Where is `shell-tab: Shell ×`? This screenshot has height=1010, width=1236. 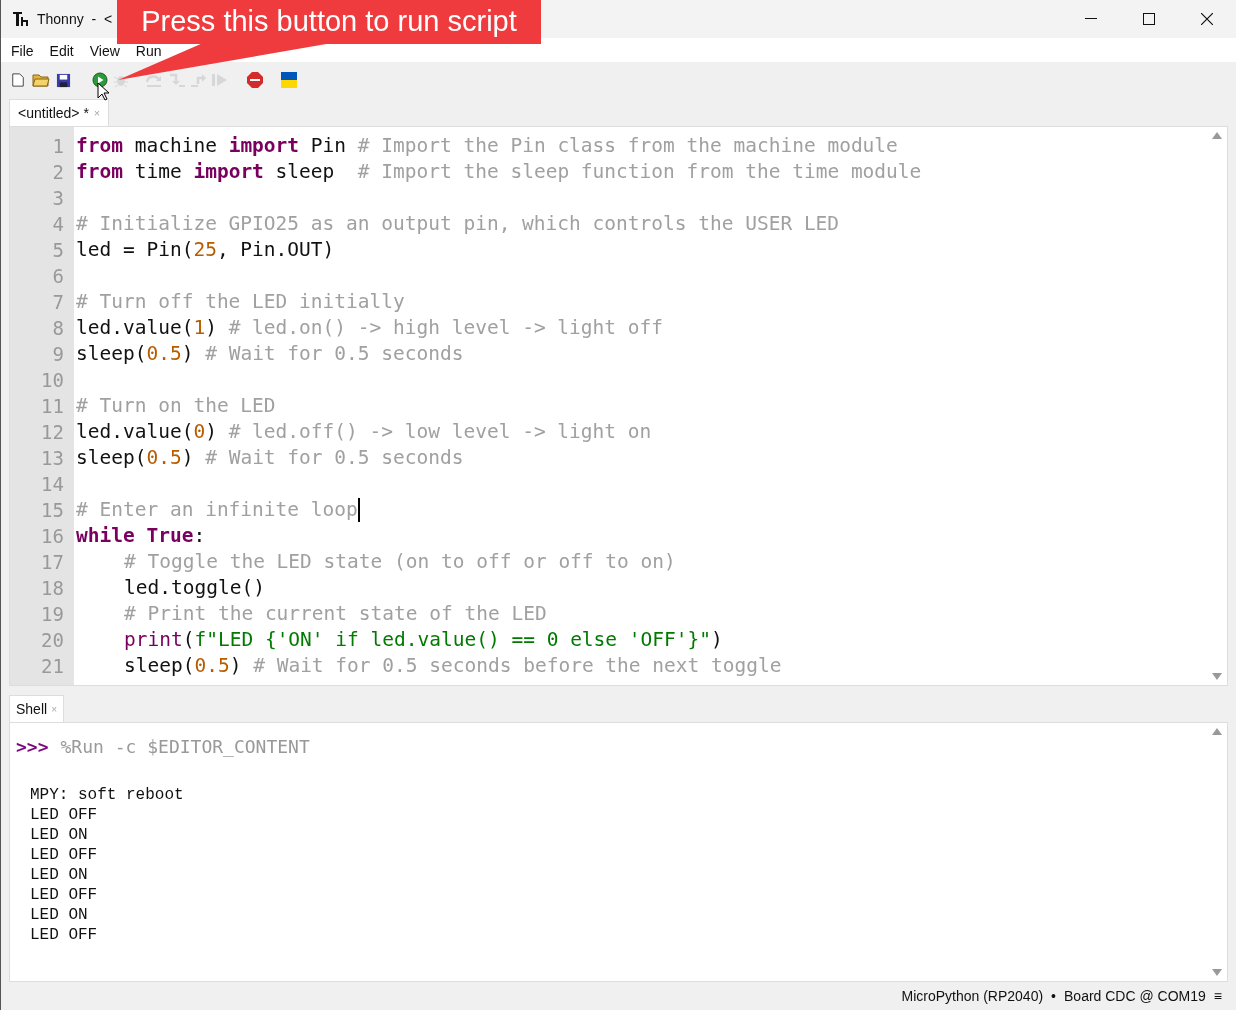
shell-tab: Shell × is located at coordinates (36, 708).